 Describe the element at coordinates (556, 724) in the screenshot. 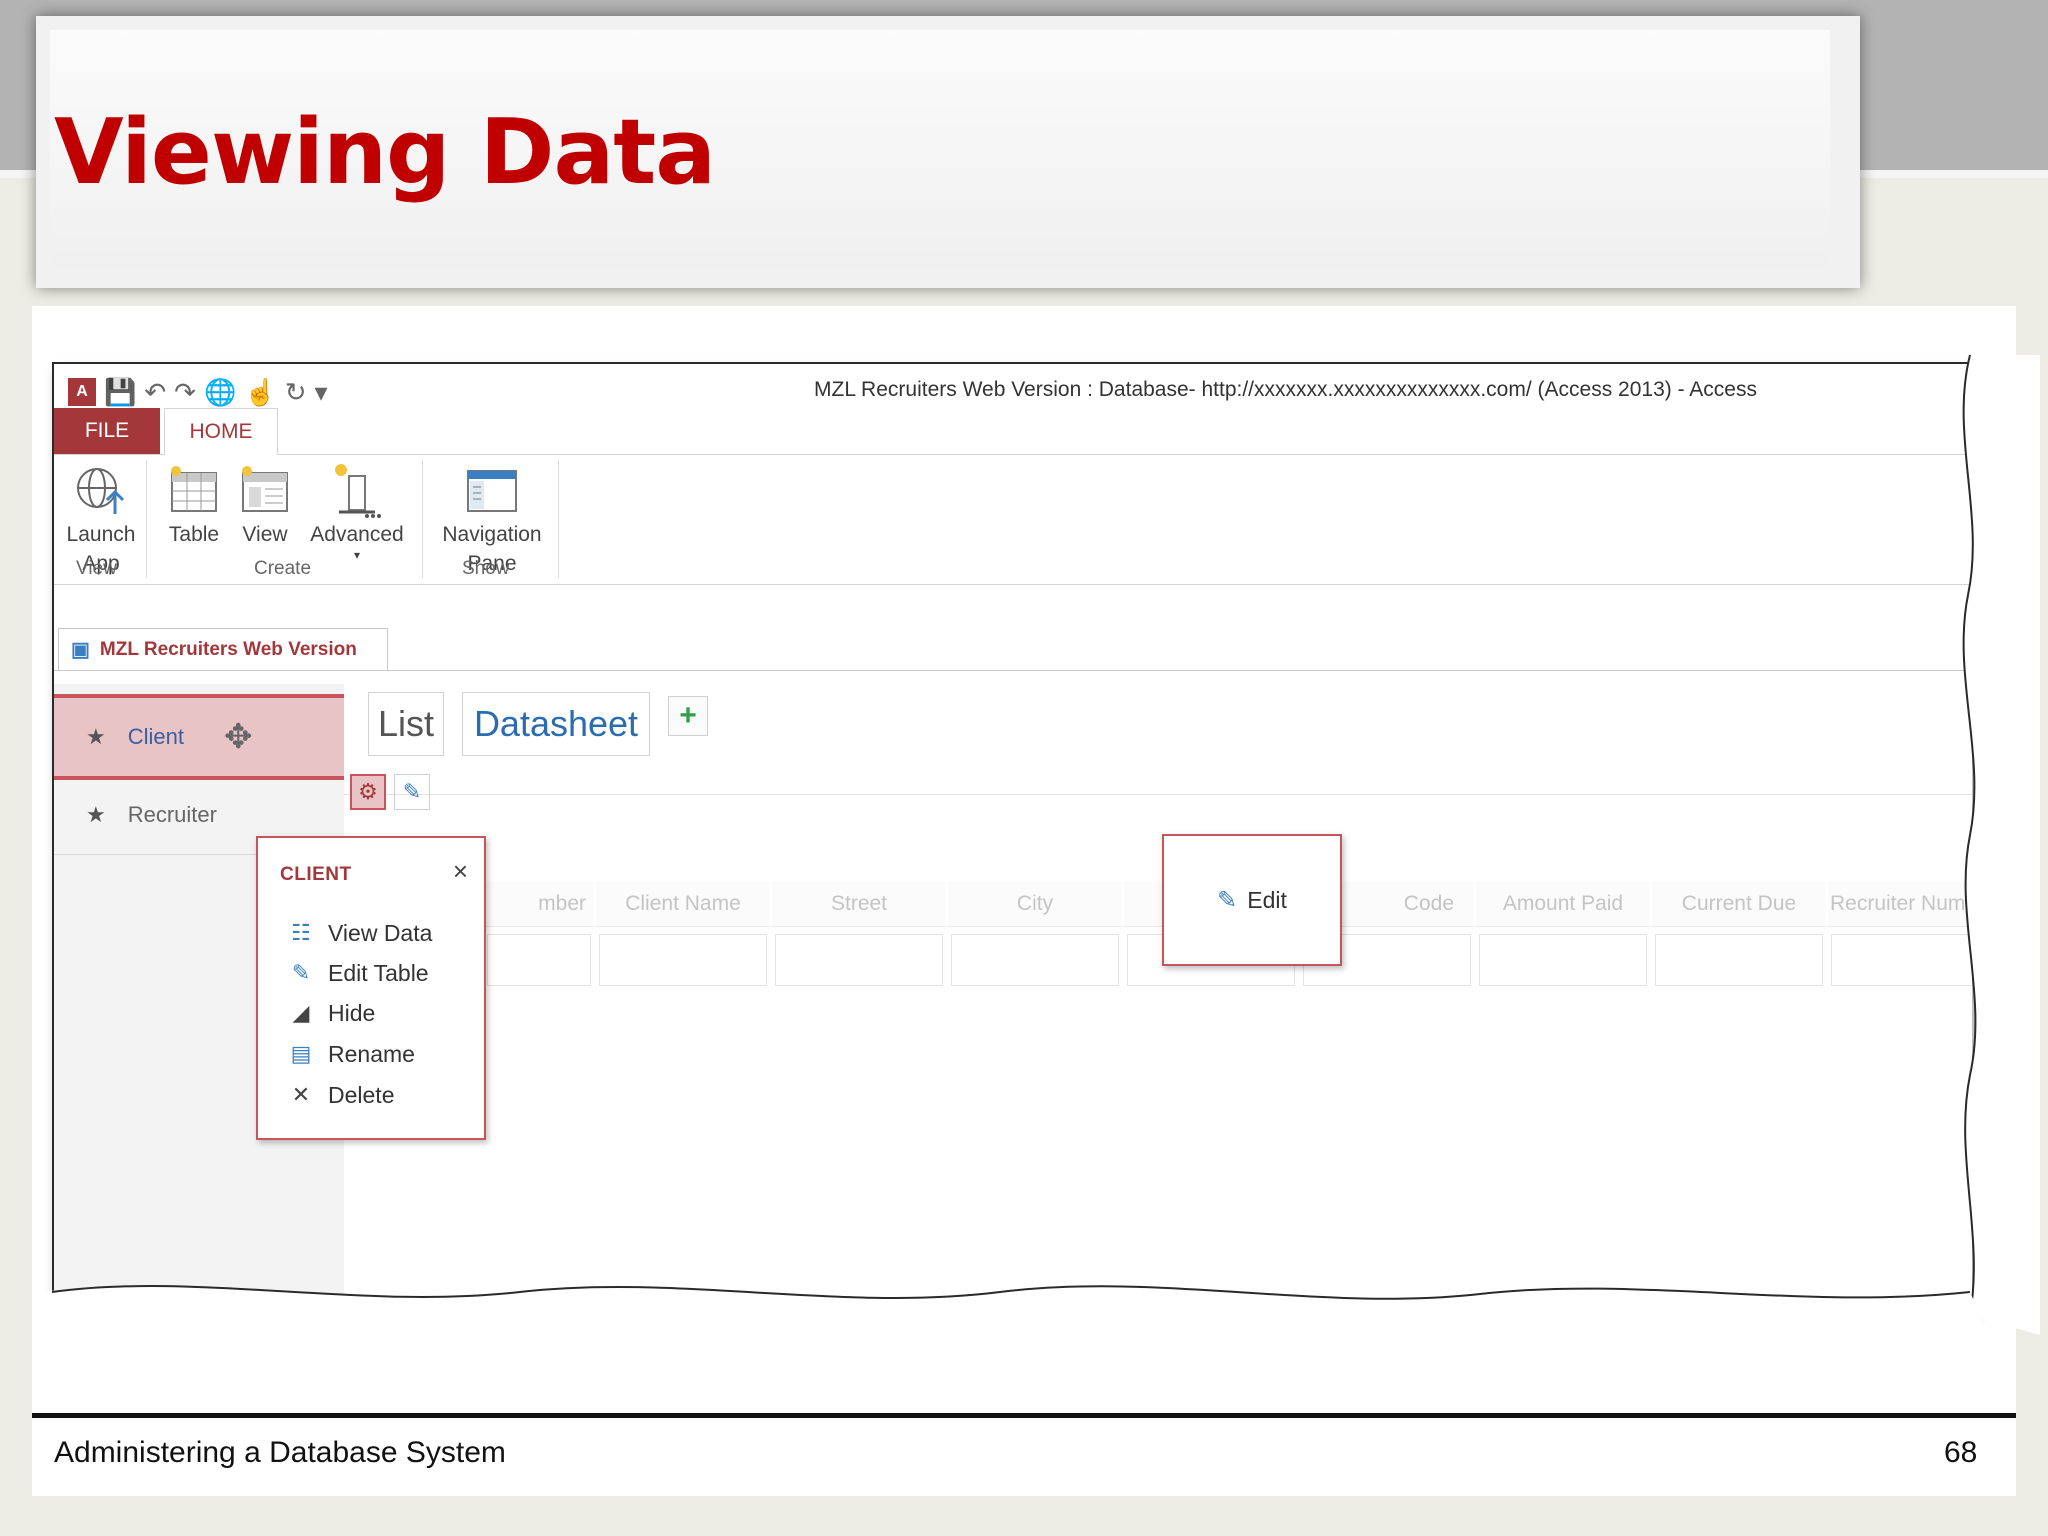

I see `view-tab-datasheet: Datasheet` at that location.